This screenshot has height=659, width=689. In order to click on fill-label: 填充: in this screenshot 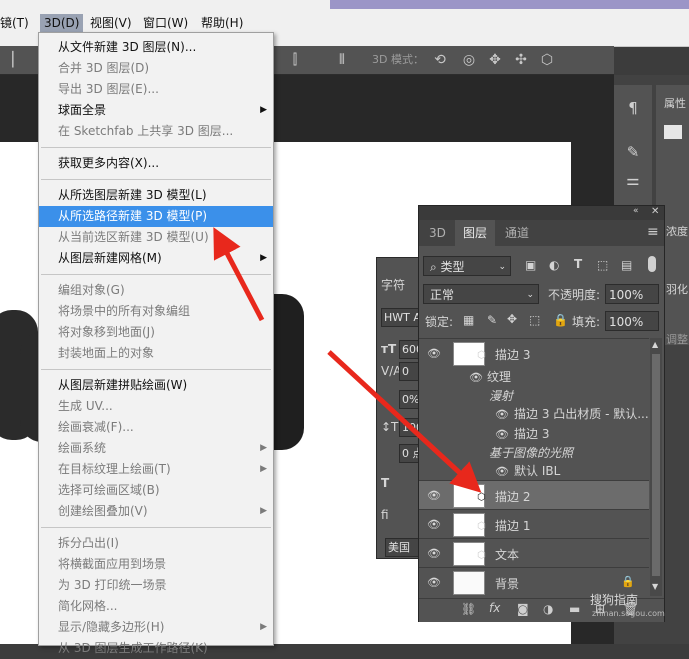, I will do `click(586, 322)`.